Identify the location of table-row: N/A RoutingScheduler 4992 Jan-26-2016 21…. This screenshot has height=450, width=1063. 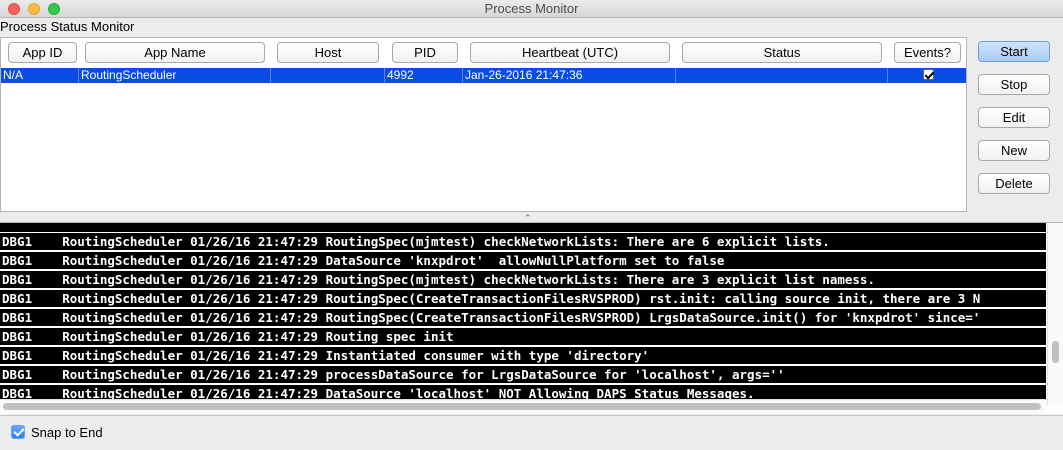
(483, 75).